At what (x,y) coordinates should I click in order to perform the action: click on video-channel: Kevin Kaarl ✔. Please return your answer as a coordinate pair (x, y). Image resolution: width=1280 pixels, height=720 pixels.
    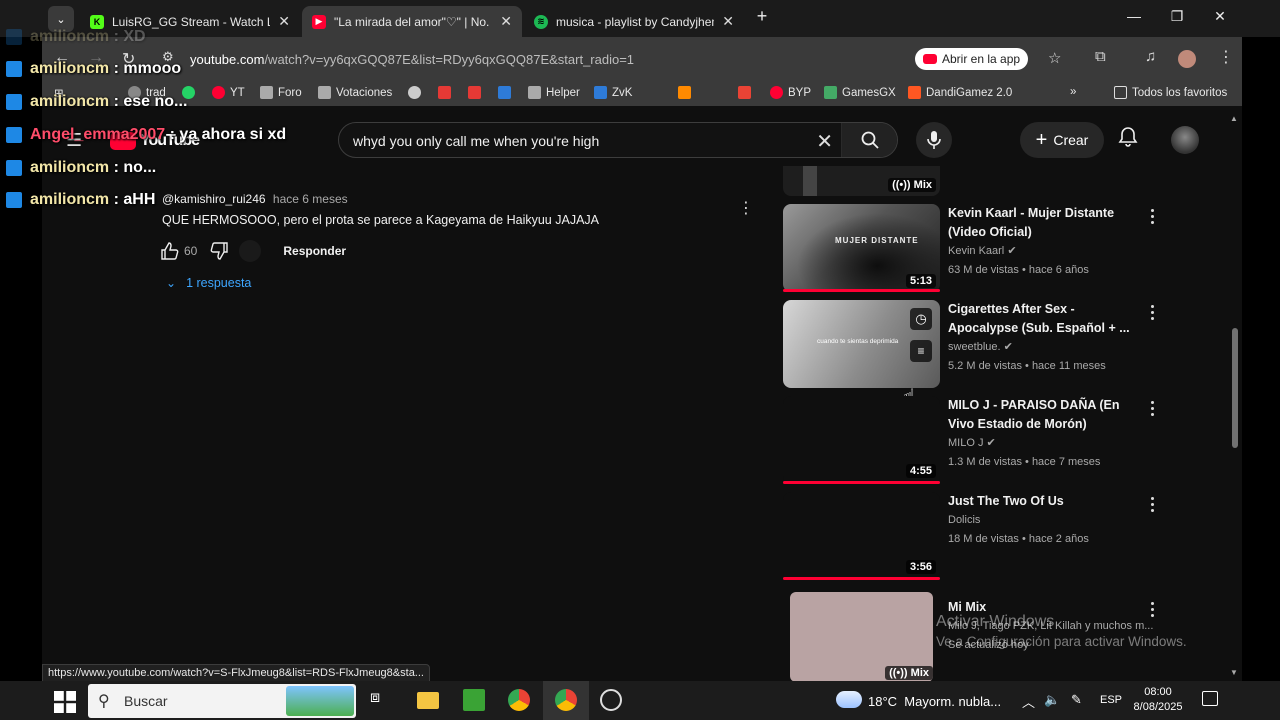
    Looking at the image, I should click on (982, 251).